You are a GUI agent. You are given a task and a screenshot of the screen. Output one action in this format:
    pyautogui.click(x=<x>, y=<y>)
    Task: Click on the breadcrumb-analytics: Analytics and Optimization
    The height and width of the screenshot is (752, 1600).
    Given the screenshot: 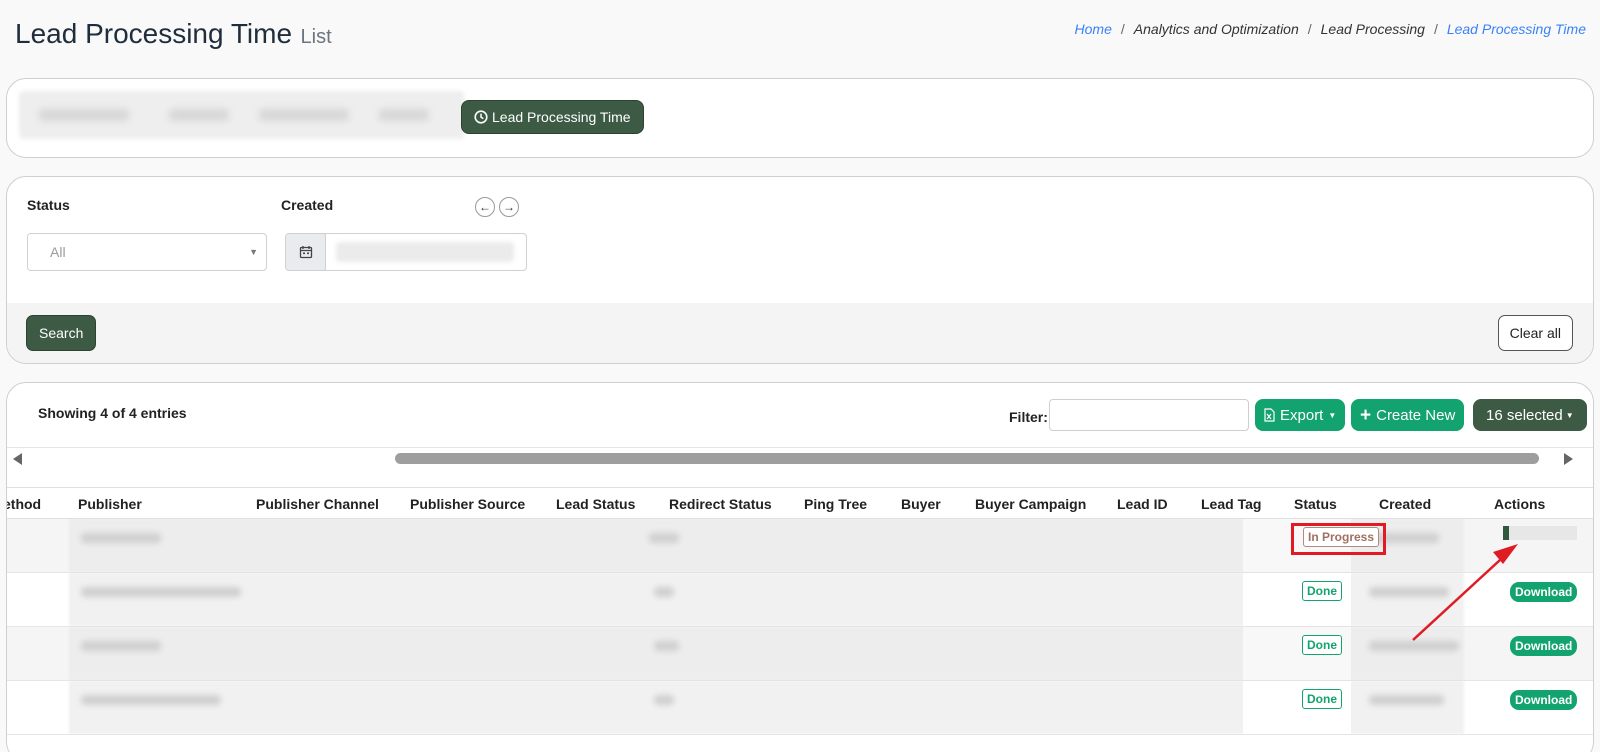 What is the action you would take?
    pyautogui.click(x=1216, y=29)
    